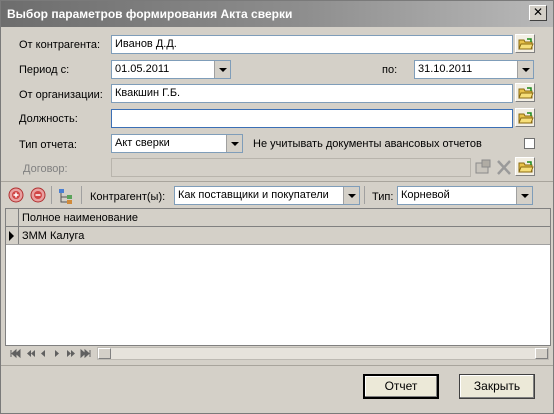 This screenshot has width=554, height=414. I want to click on add-circle-icon, so click(16, 195).